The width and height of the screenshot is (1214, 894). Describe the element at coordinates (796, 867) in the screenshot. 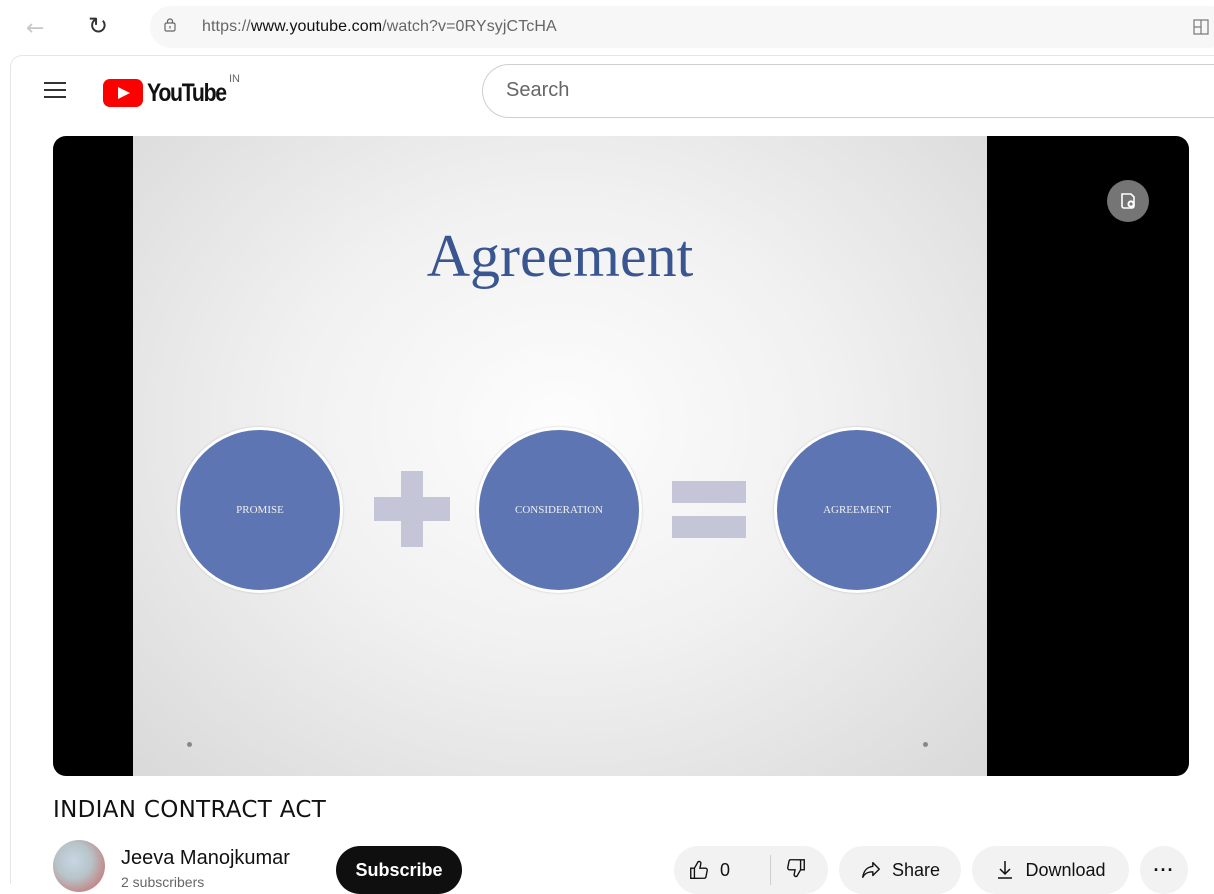

I see `thumbs-down-icon` at that location.